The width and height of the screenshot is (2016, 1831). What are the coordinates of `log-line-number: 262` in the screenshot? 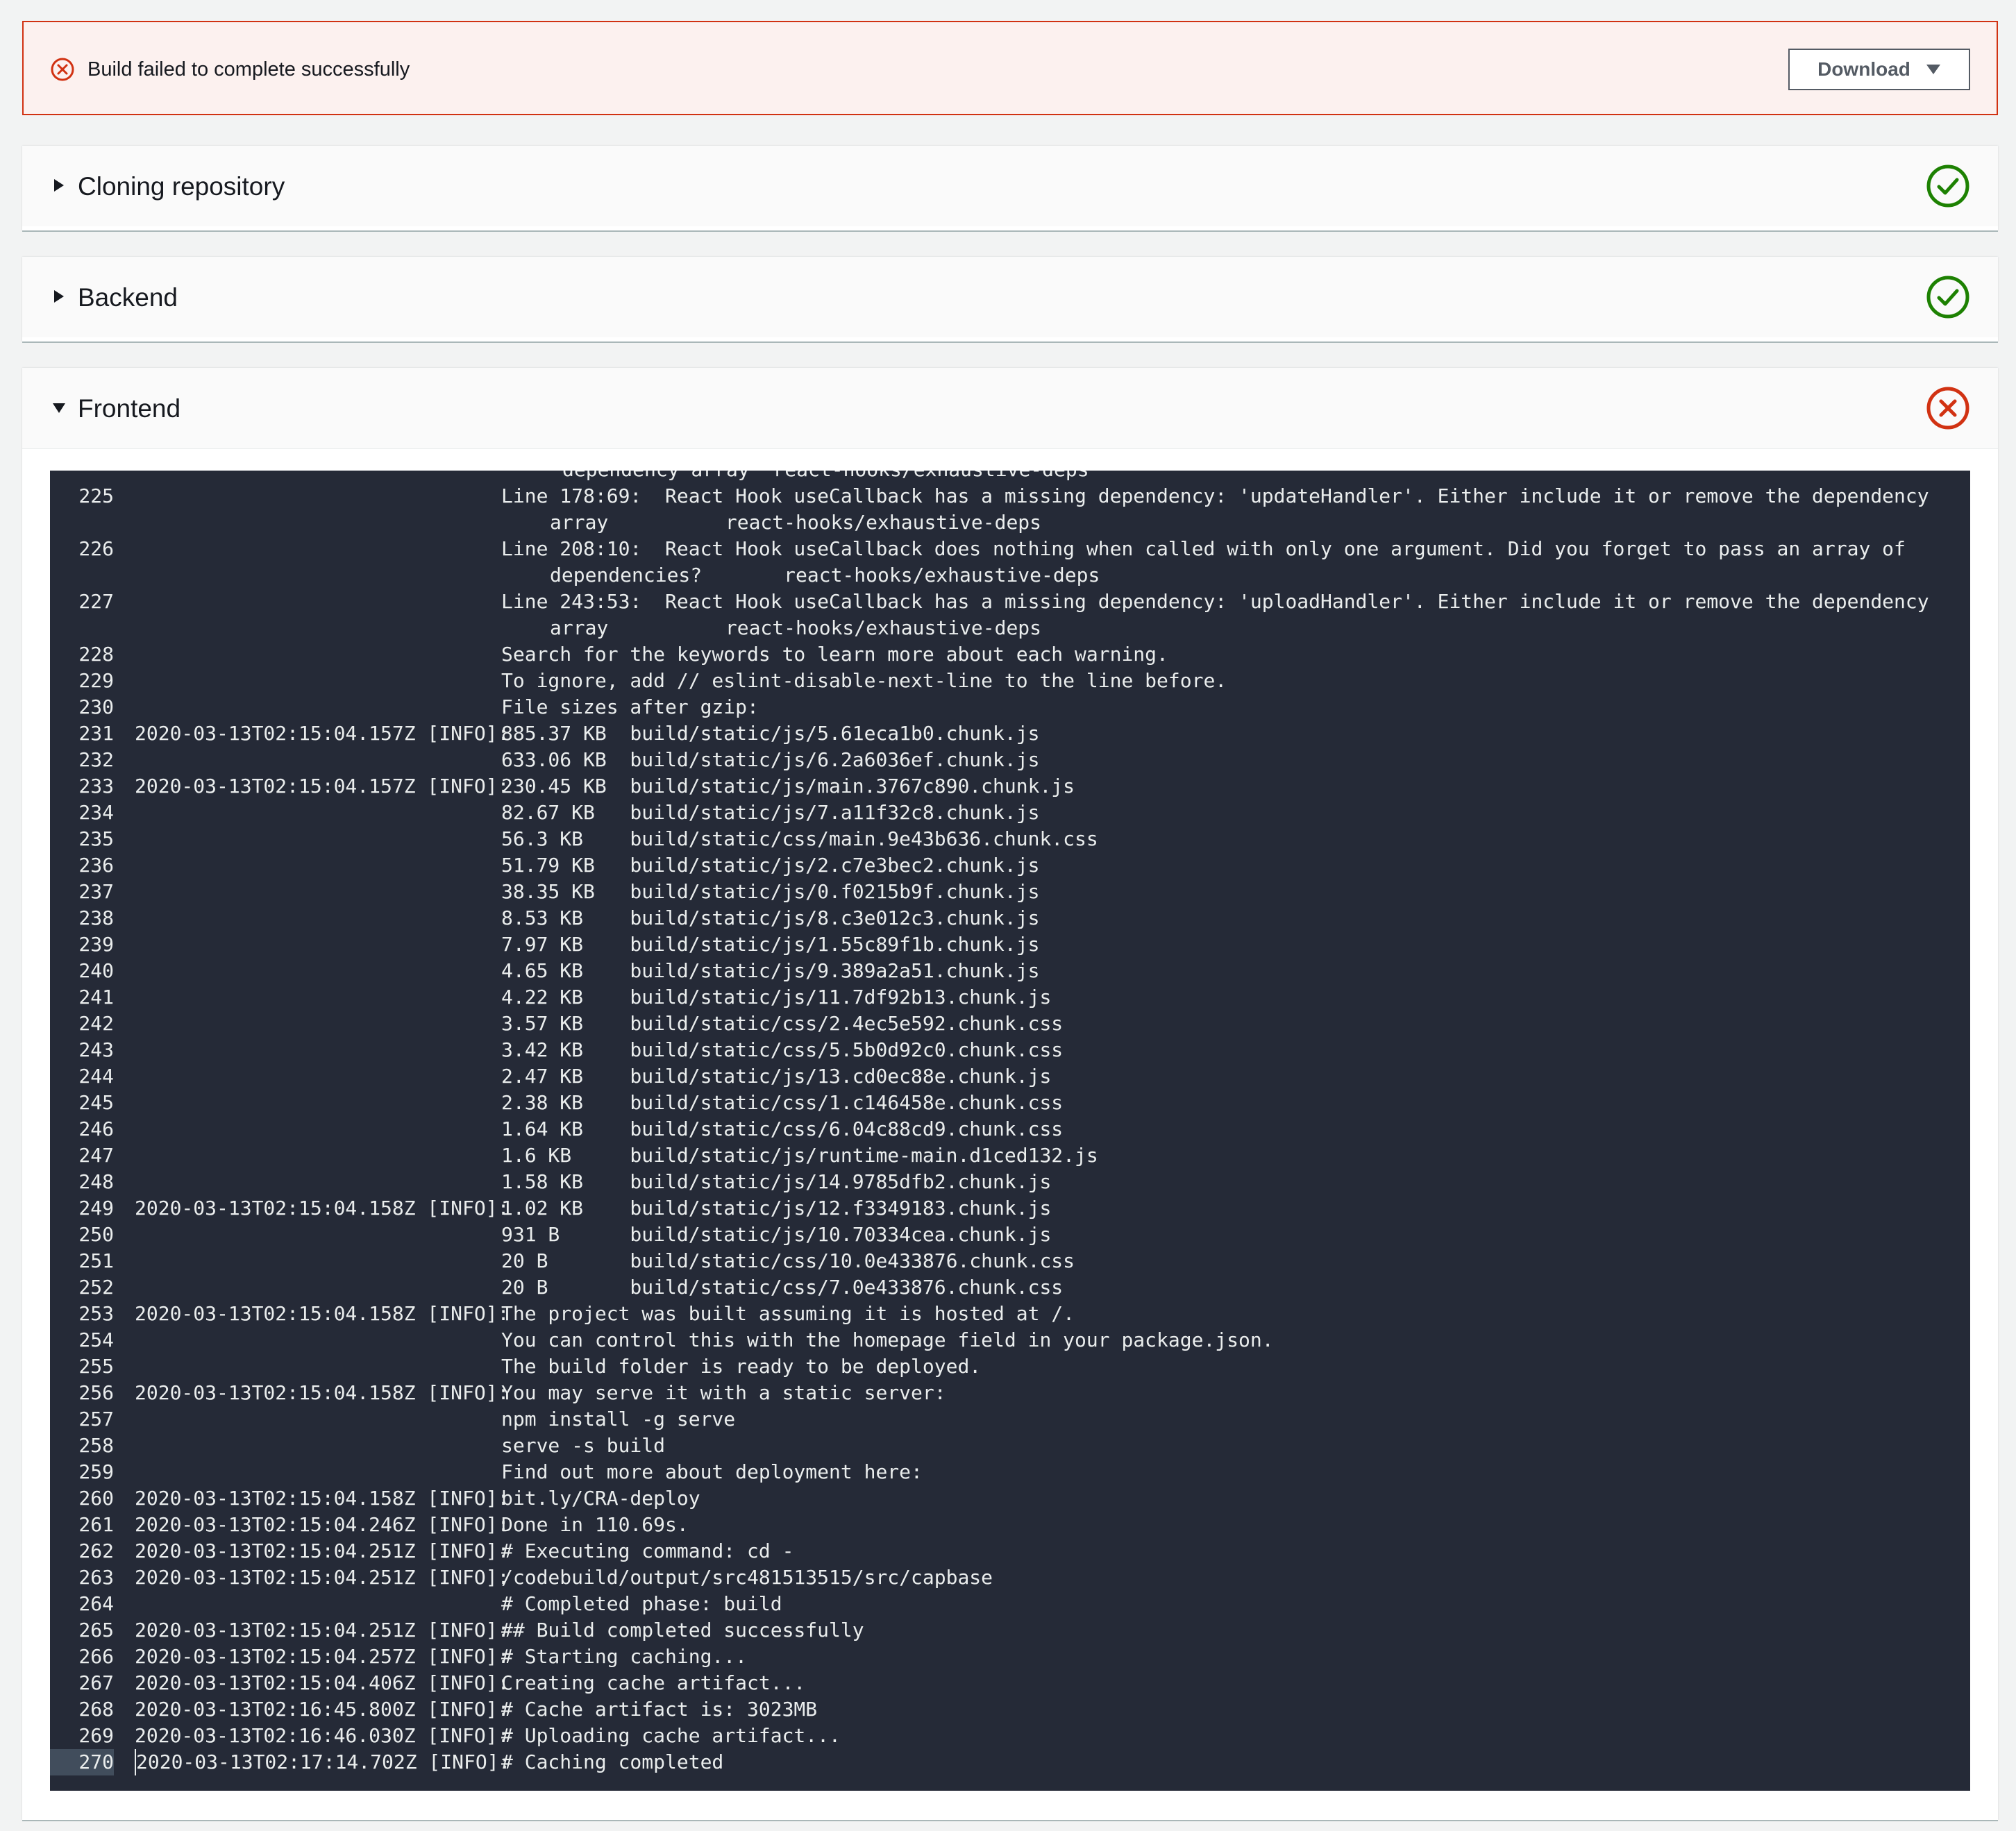 It's located at (96, 1550).